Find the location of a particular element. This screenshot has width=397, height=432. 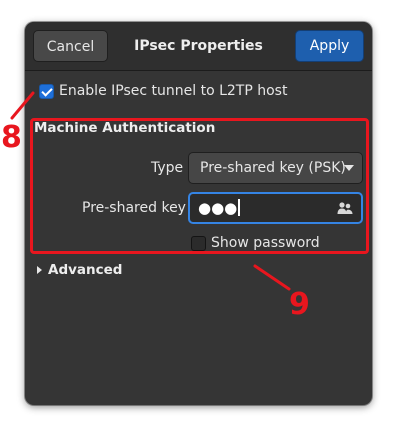

show-password-row: Show password is located at coordinates (255, 243).